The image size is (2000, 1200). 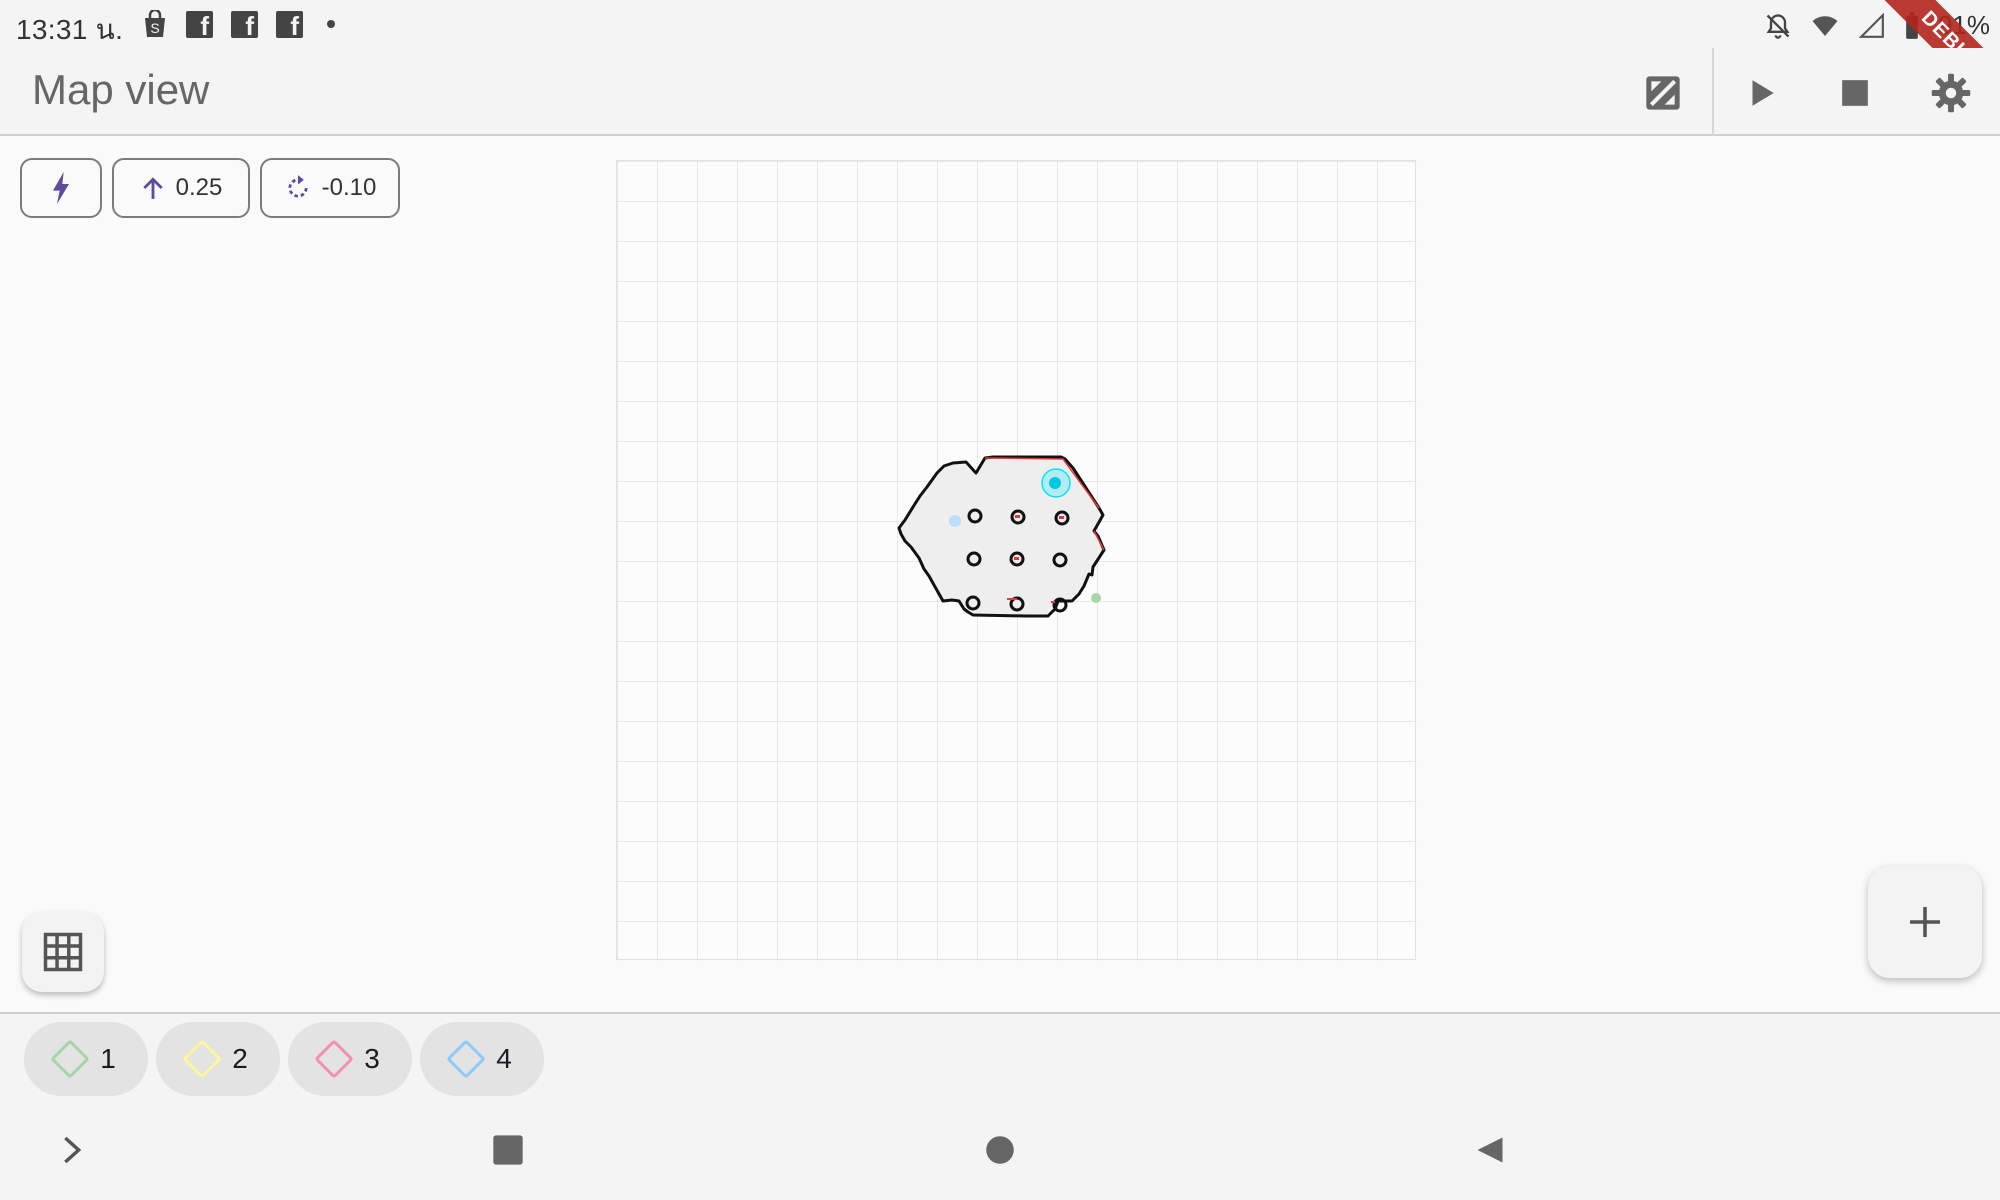 I want to click on nav-home-button, so click(x=1000, y=1150).